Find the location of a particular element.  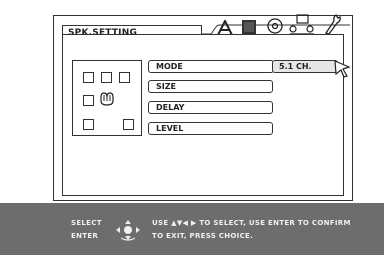

menu-item-size: SIZE is located at coordinates (210, 86).